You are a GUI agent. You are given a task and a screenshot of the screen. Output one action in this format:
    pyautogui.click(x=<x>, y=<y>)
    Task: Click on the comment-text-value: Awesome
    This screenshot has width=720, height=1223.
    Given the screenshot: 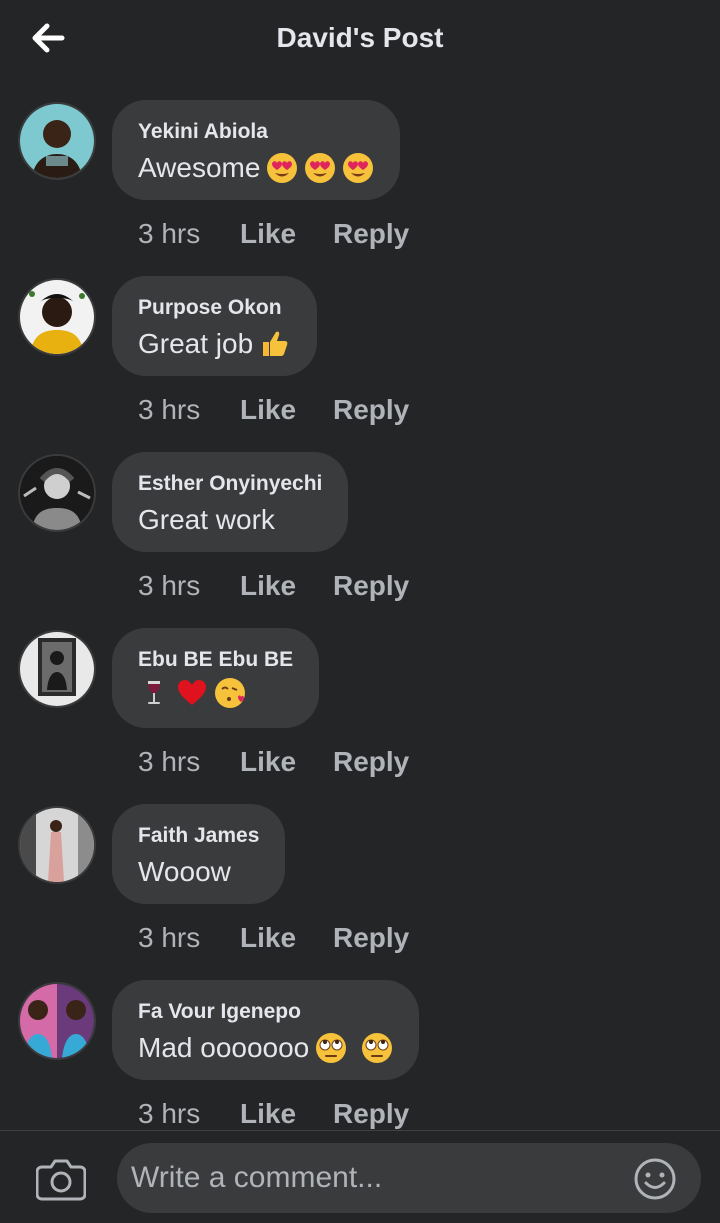 What is the action you would take?
    pyautogui.click(x=199, y=167)
    